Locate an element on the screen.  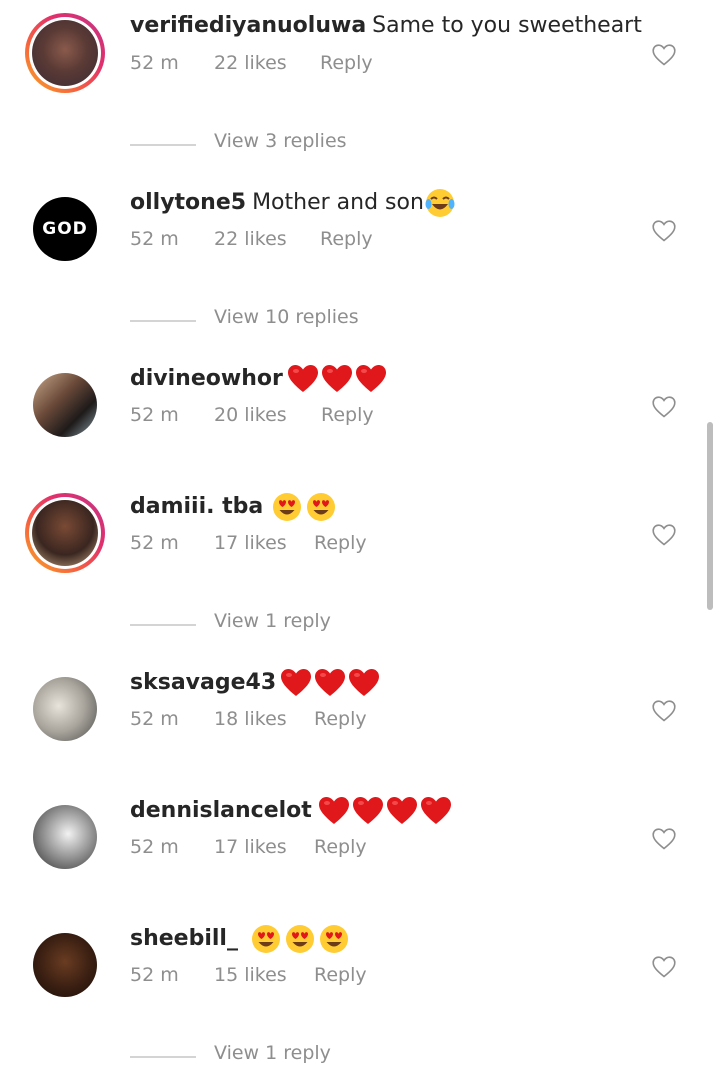
view-replies-button: View 10 replies is located at coordinates (280, 321).